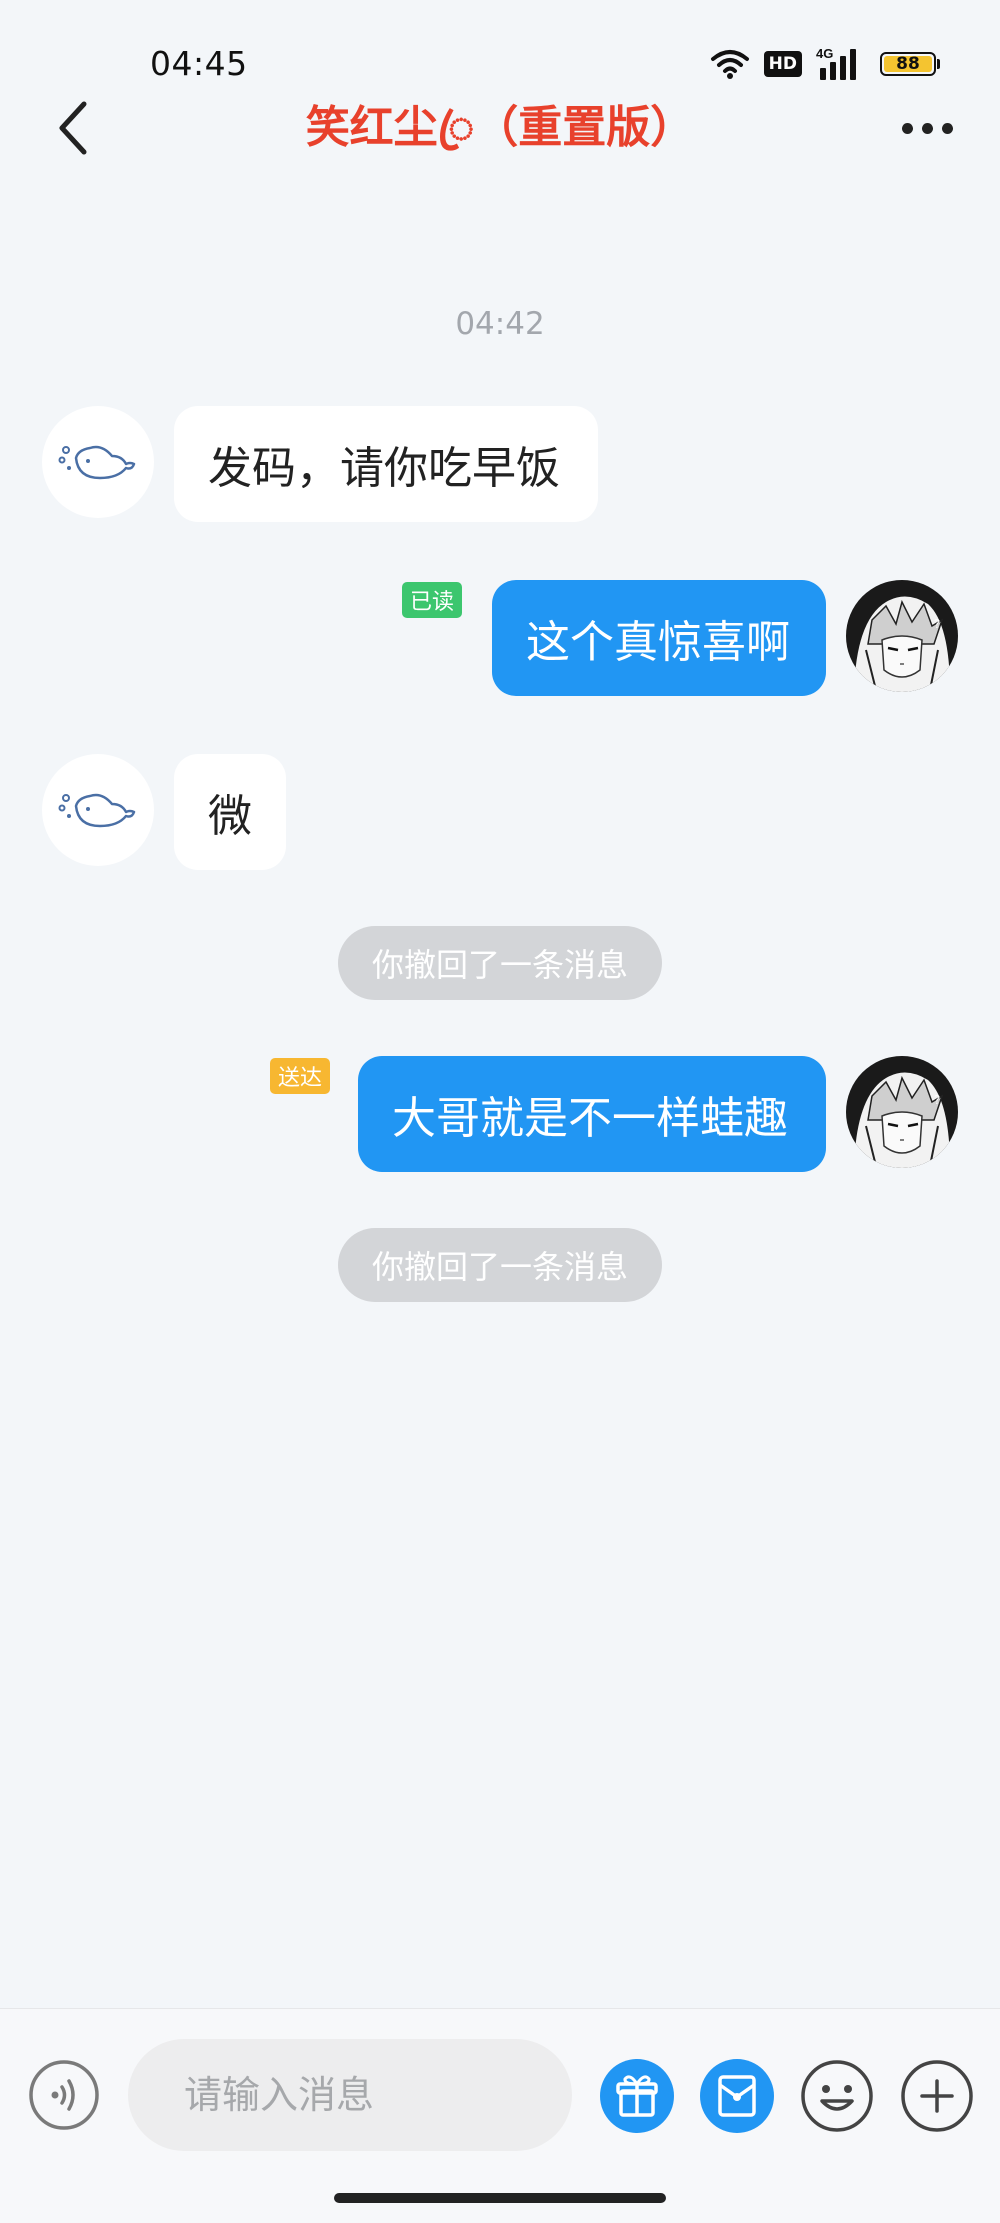 The image size is (1000, 2223). I want to click on gift-button, so click(637, 2096).